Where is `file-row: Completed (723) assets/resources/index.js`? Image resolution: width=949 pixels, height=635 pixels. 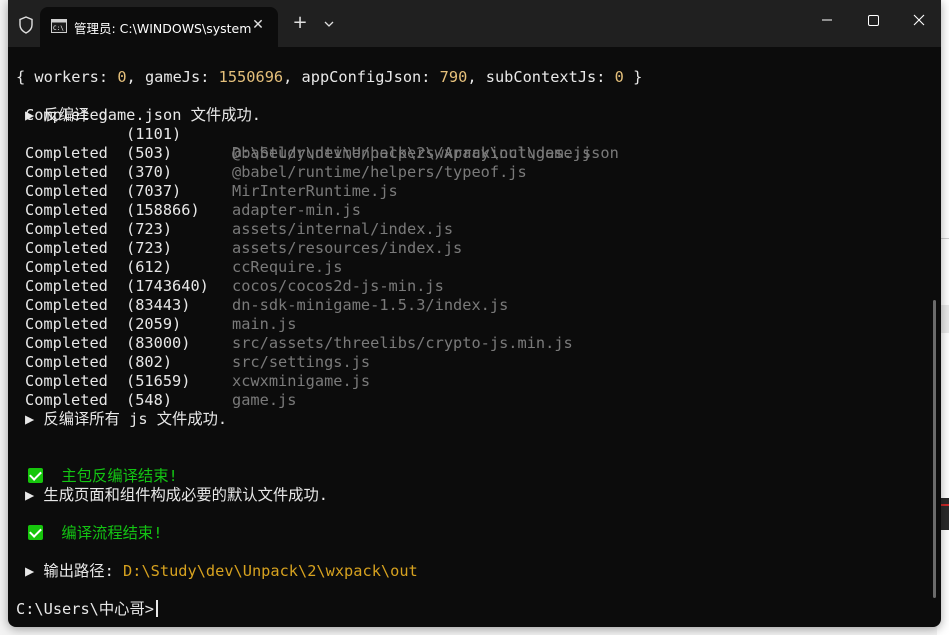
file-row: Completed (723) assets/resources/index.js is located at coordinates (244, 248).